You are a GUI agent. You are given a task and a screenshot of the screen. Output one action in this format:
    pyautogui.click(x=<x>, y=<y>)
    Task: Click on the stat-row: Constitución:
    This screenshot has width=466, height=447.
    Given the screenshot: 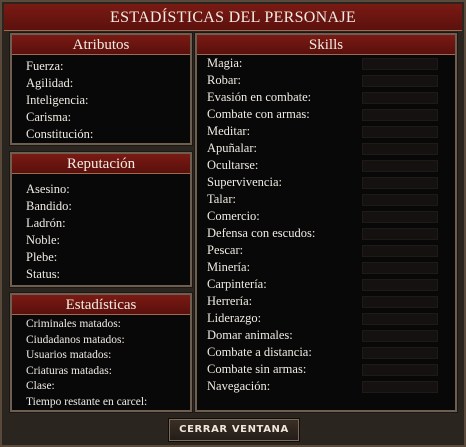 What is the action you would take?
    pyautogui.click(x=108, y=134)
    